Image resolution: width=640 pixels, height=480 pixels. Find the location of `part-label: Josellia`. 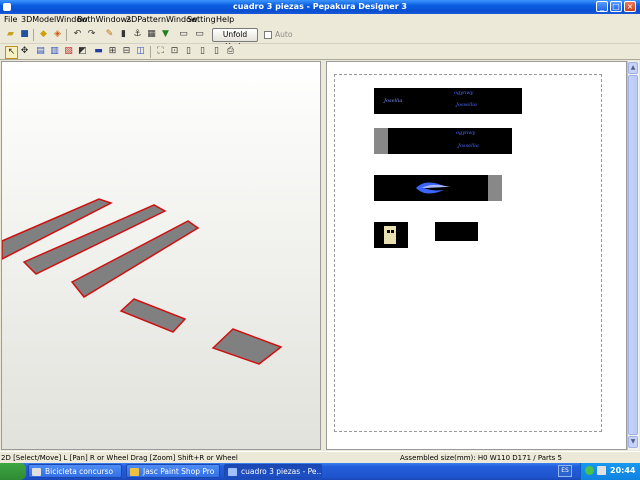

part-label: Josellia is located at coordinates (393, 101).